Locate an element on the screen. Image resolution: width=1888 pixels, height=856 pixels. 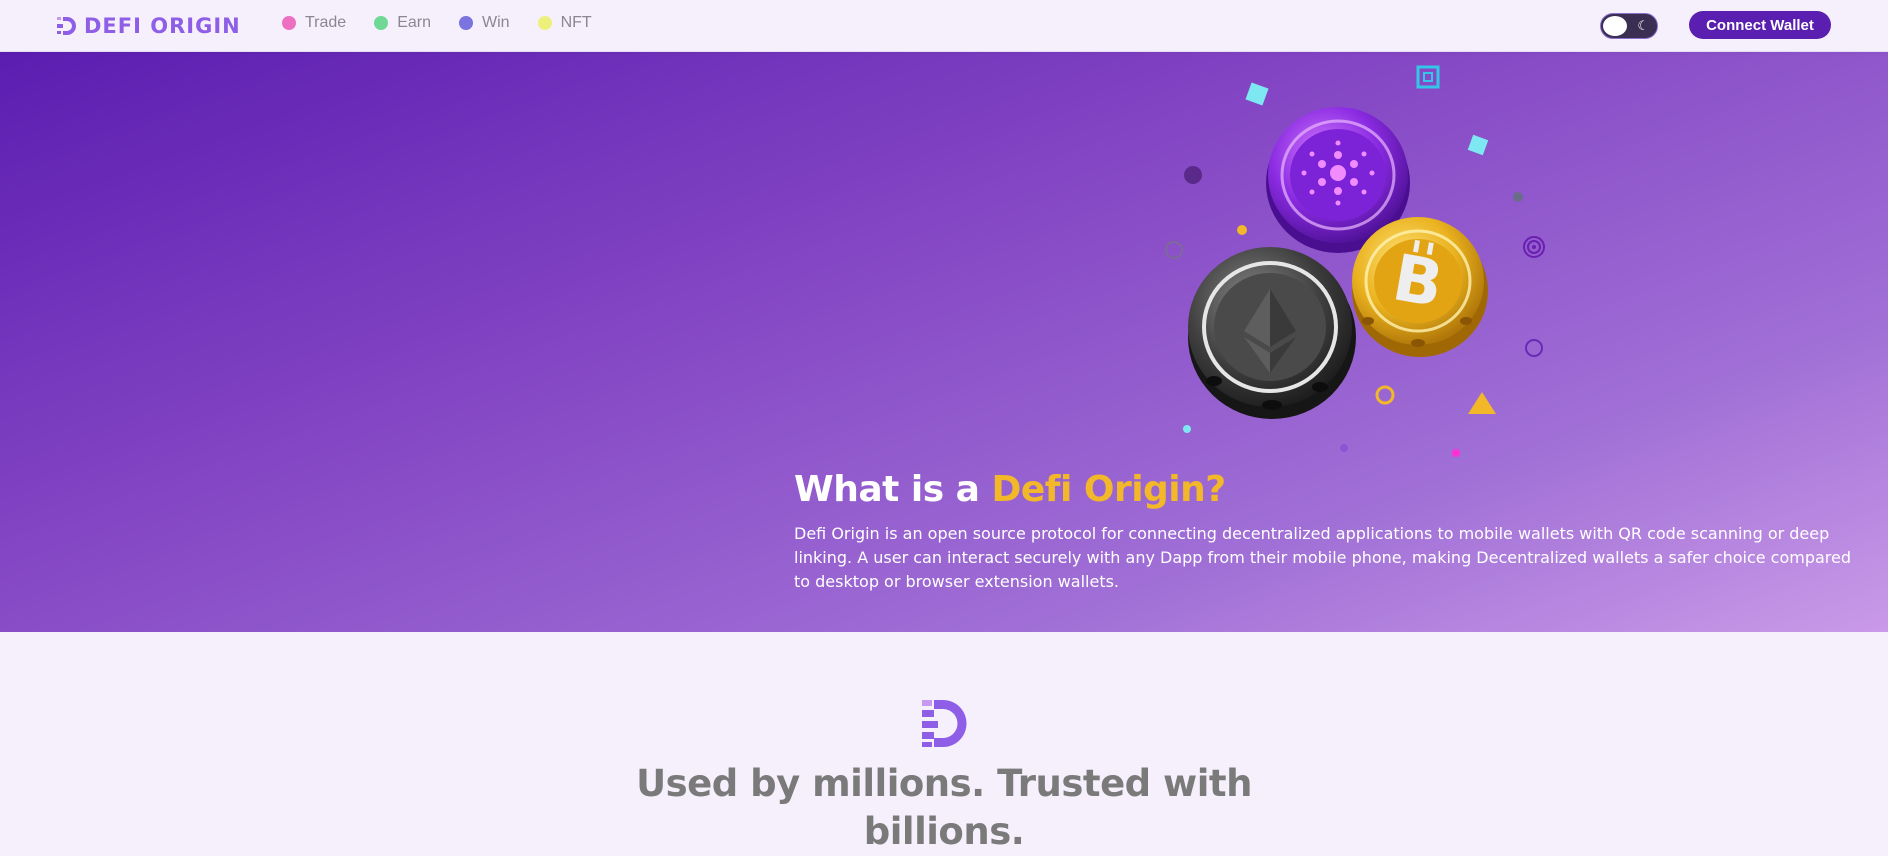
ethereum-coin-icon is located at coordinates (1272, 333).